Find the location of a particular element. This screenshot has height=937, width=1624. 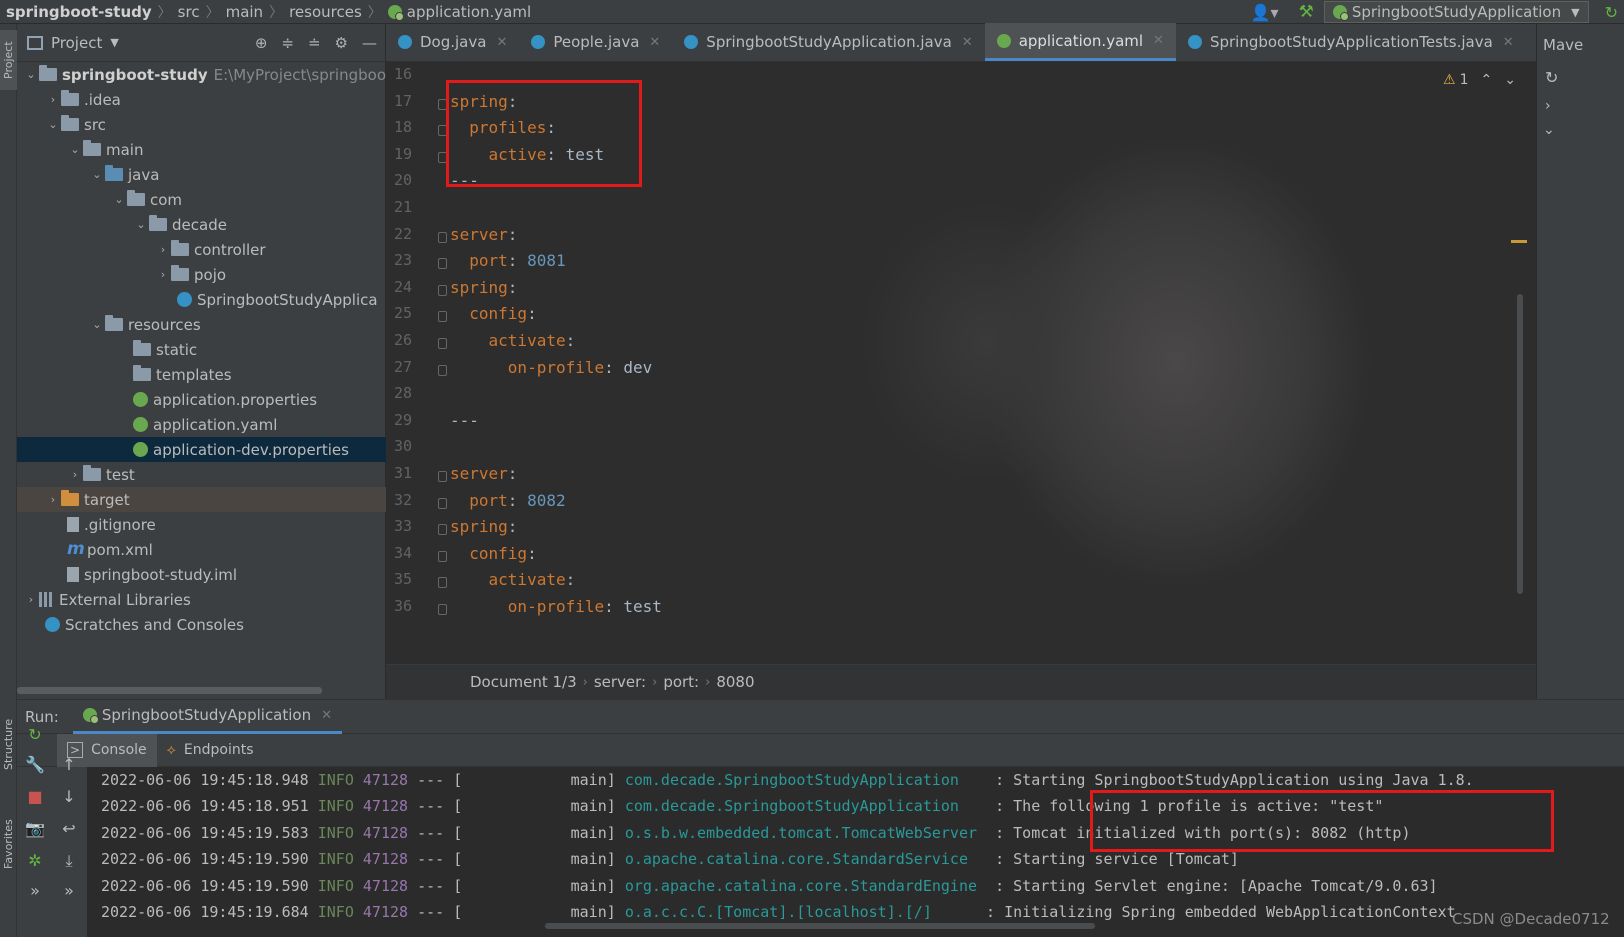

previous-highlight-icon: ⌃ is located at coordinates (1487, 80).